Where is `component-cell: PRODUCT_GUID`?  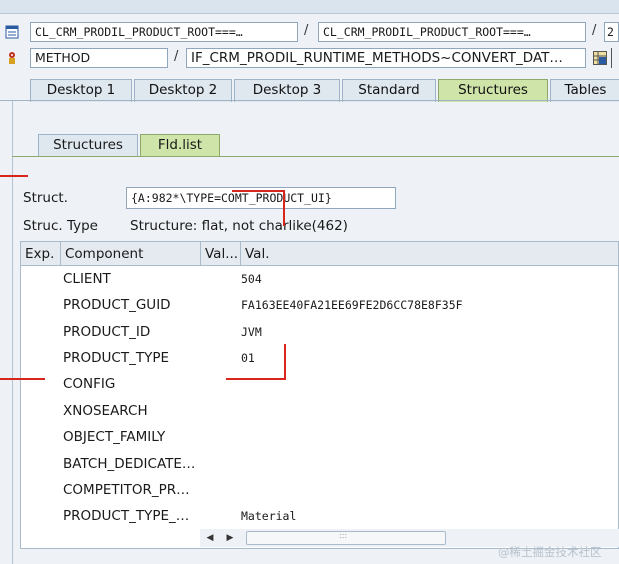 component-cell: PRODUCT_GUID is located at coordinates (117, 305).